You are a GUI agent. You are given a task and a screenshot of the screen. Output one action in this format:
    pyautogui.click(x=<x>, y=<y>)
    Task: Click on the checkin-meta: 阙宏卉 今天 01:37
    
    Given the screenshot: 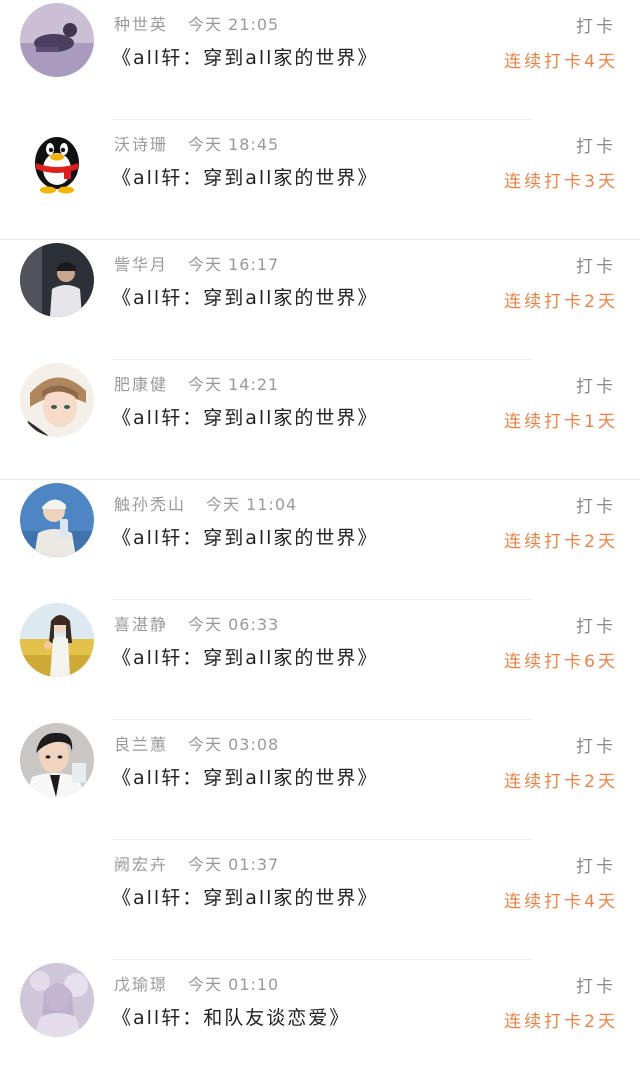 What is the action you would take?
    pyautogui.click(x=196, y=863)
    